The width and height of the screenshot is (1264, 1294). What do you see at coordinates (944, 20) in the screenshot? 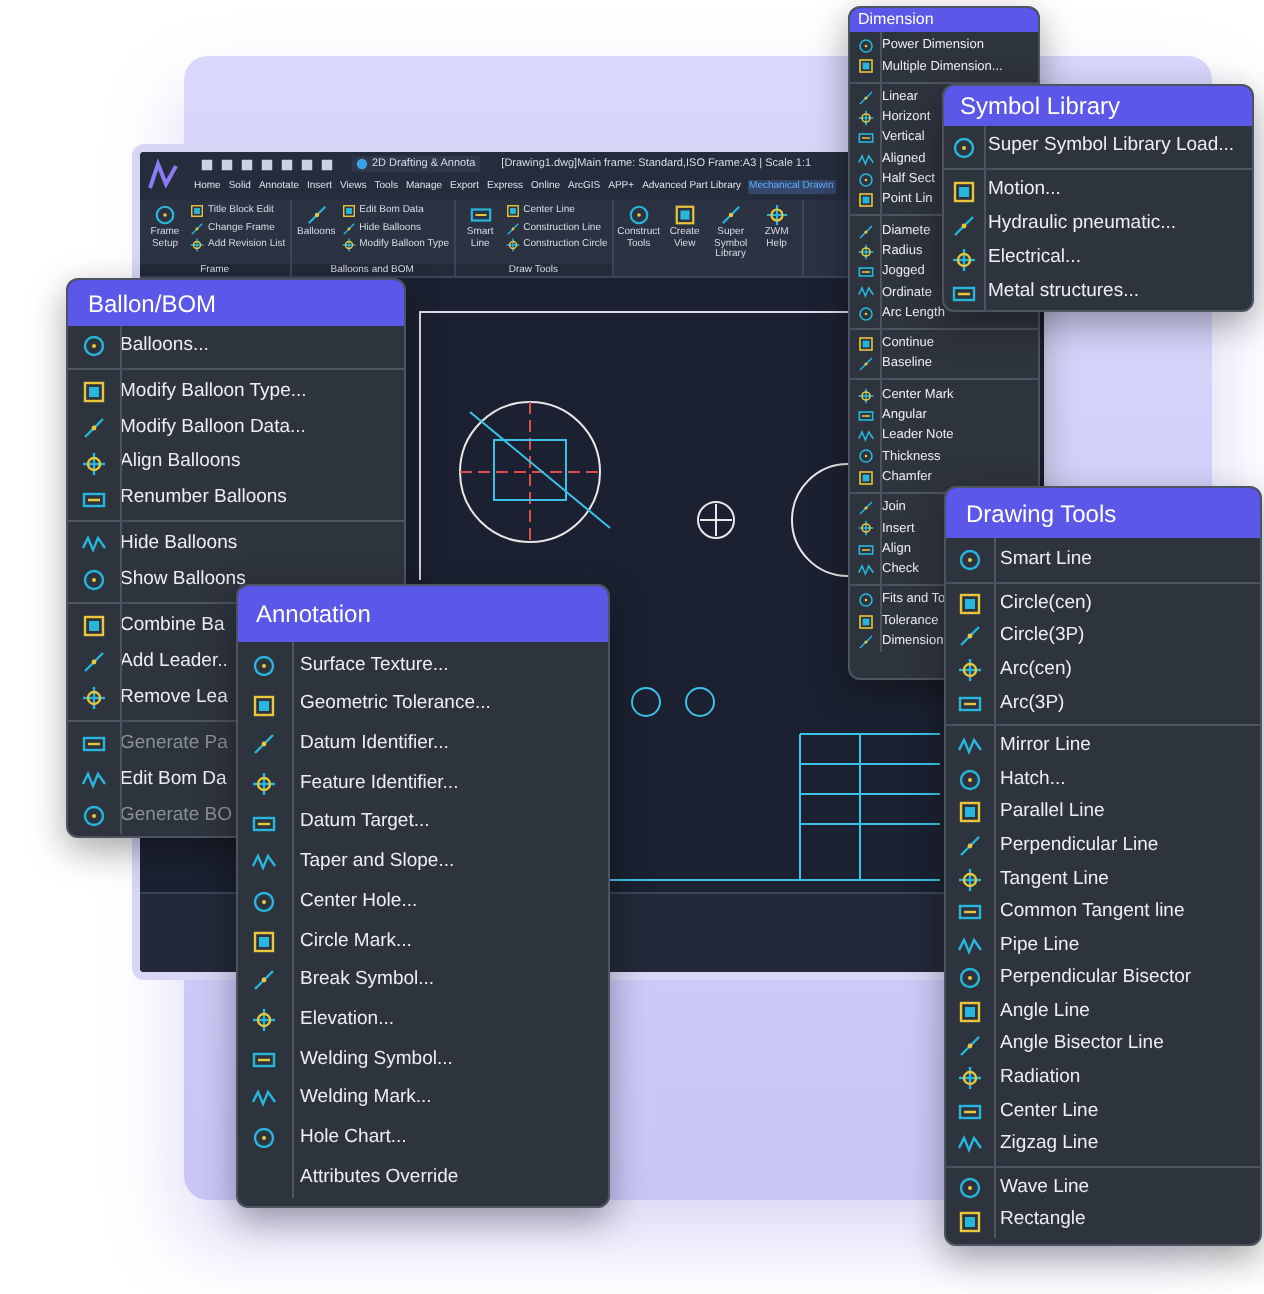
I see `panel-title: Dimension` at bounding box center [944, 20].